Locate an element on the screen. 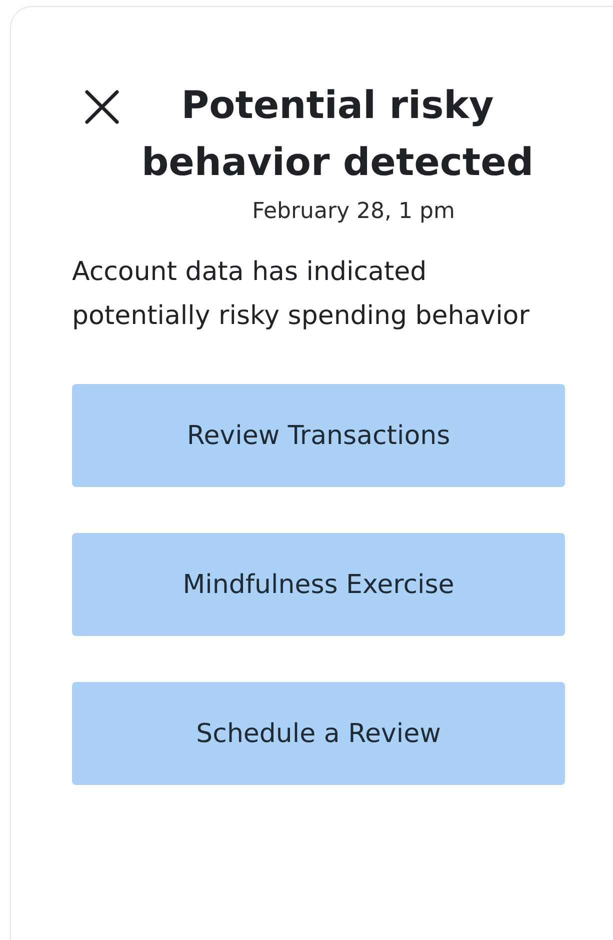 The image size is (613, 940). close-button is located at coordinates (102, 107).